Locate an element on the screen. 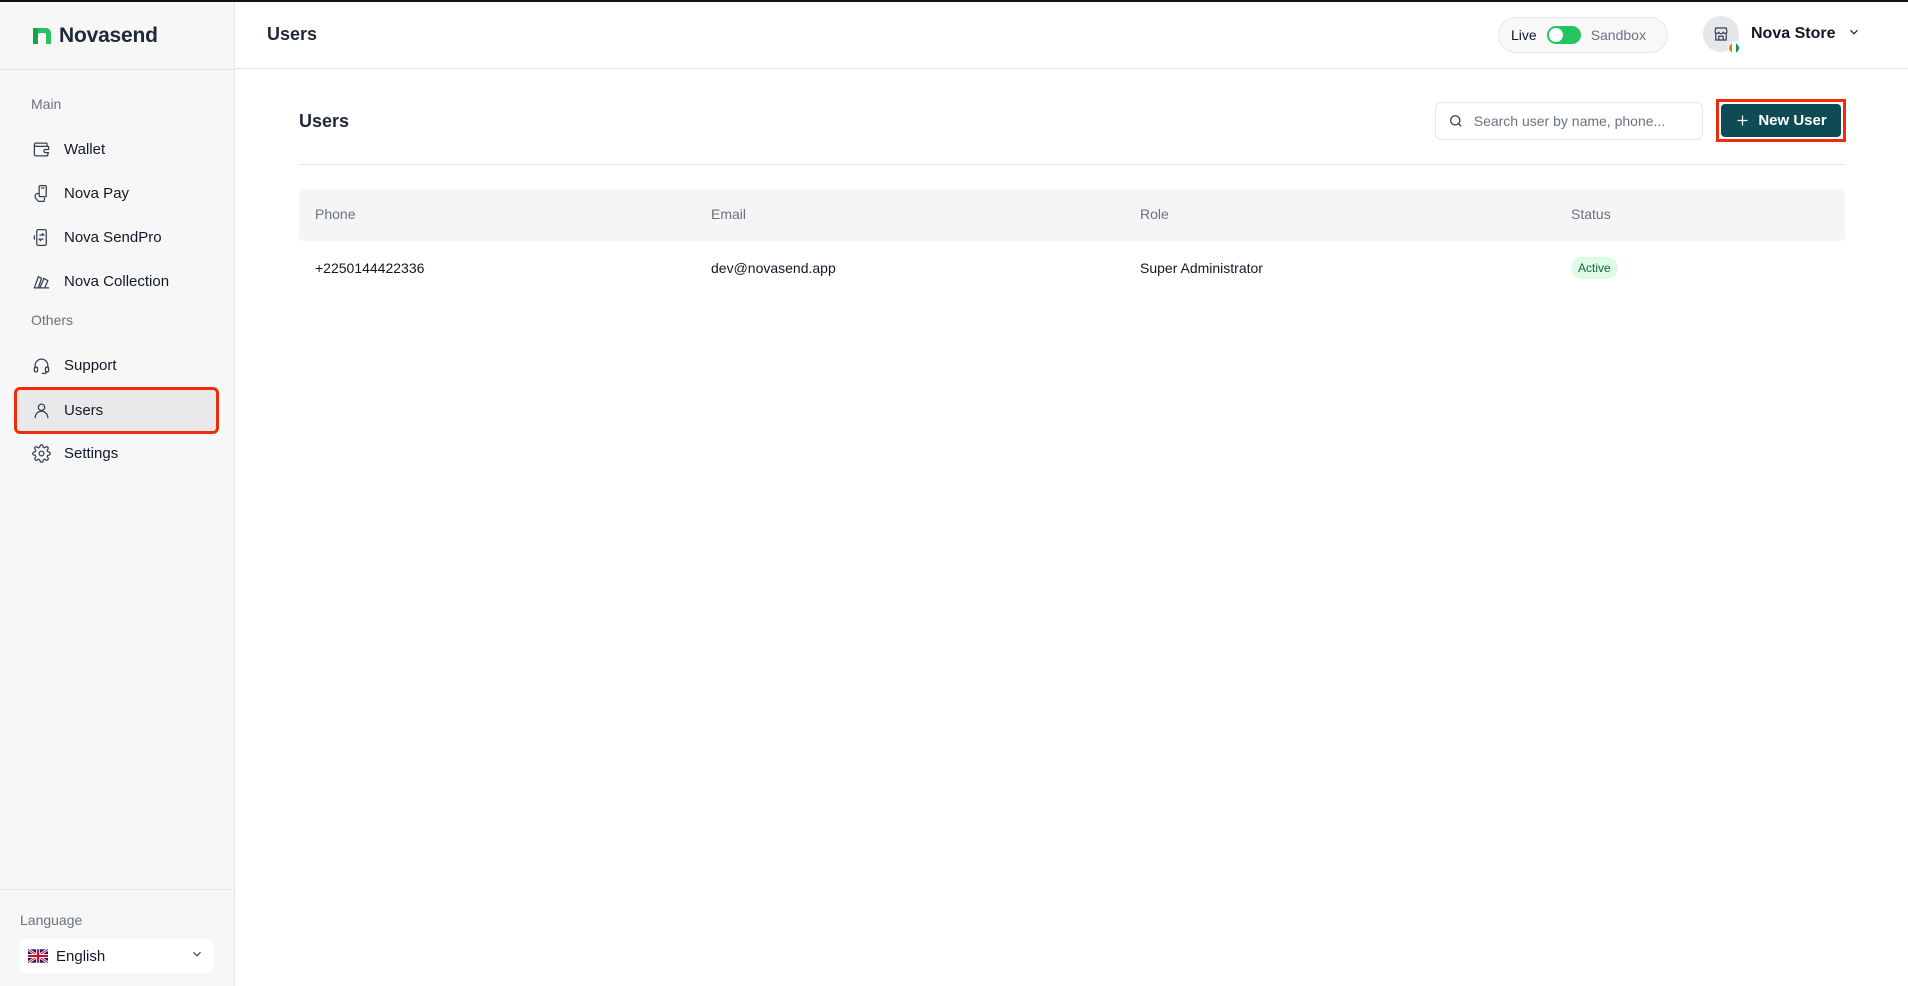 The height and width of the screenshot is (986, 1908). search-box is located at coordinates (1569, 121).